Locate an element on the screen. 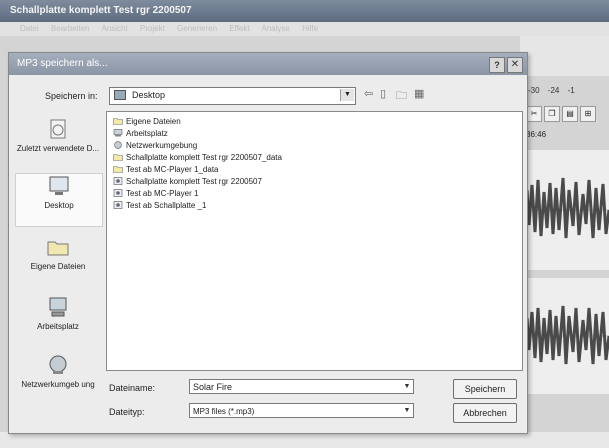 This screenshot has width=609, height=448. db-tick: -24 is located at coordinates (553, 90).